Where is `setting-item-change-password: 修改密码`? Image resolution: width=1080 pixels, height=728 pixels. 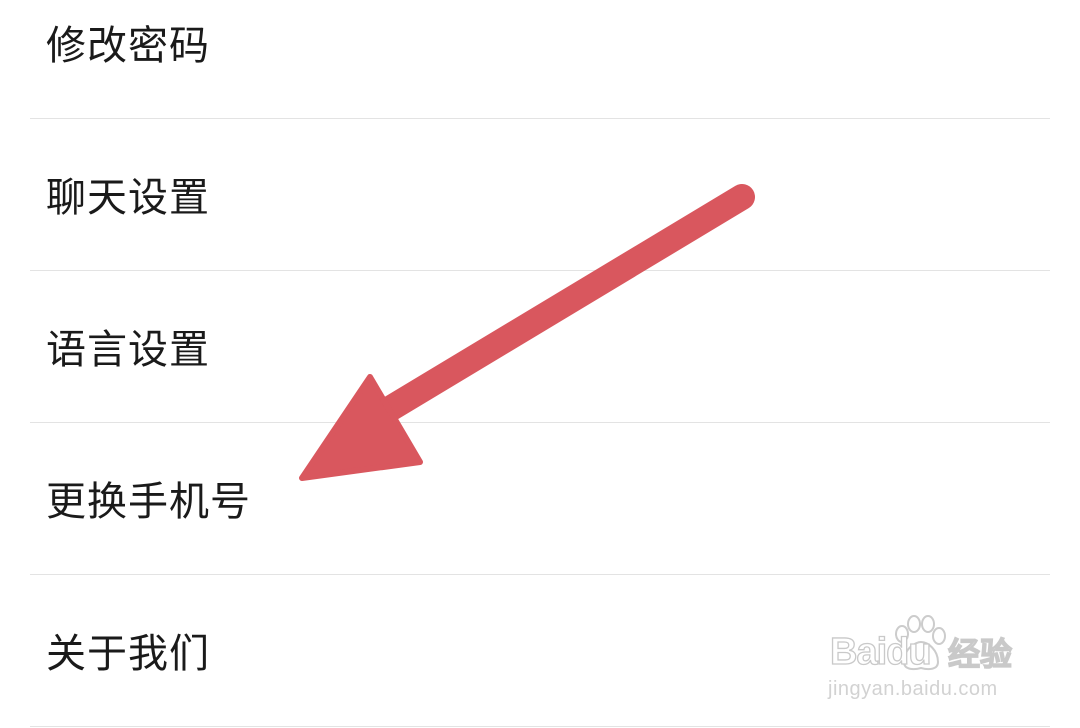
setting-item-change-password: 修改密码 is located at coordinates (540, 44).